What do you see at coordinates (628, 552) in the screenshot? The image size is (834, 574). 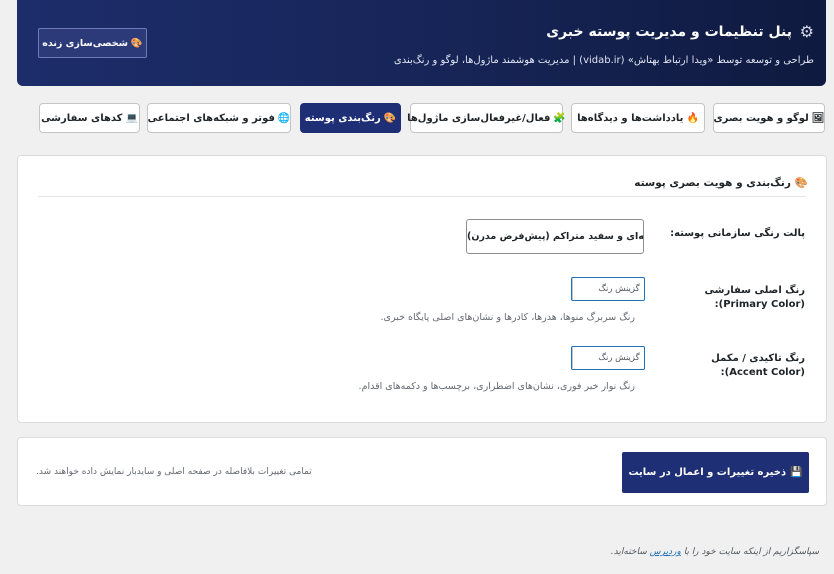 I see `footer-suffix: ساخته‌اید.` at bounding box center [628, 552].